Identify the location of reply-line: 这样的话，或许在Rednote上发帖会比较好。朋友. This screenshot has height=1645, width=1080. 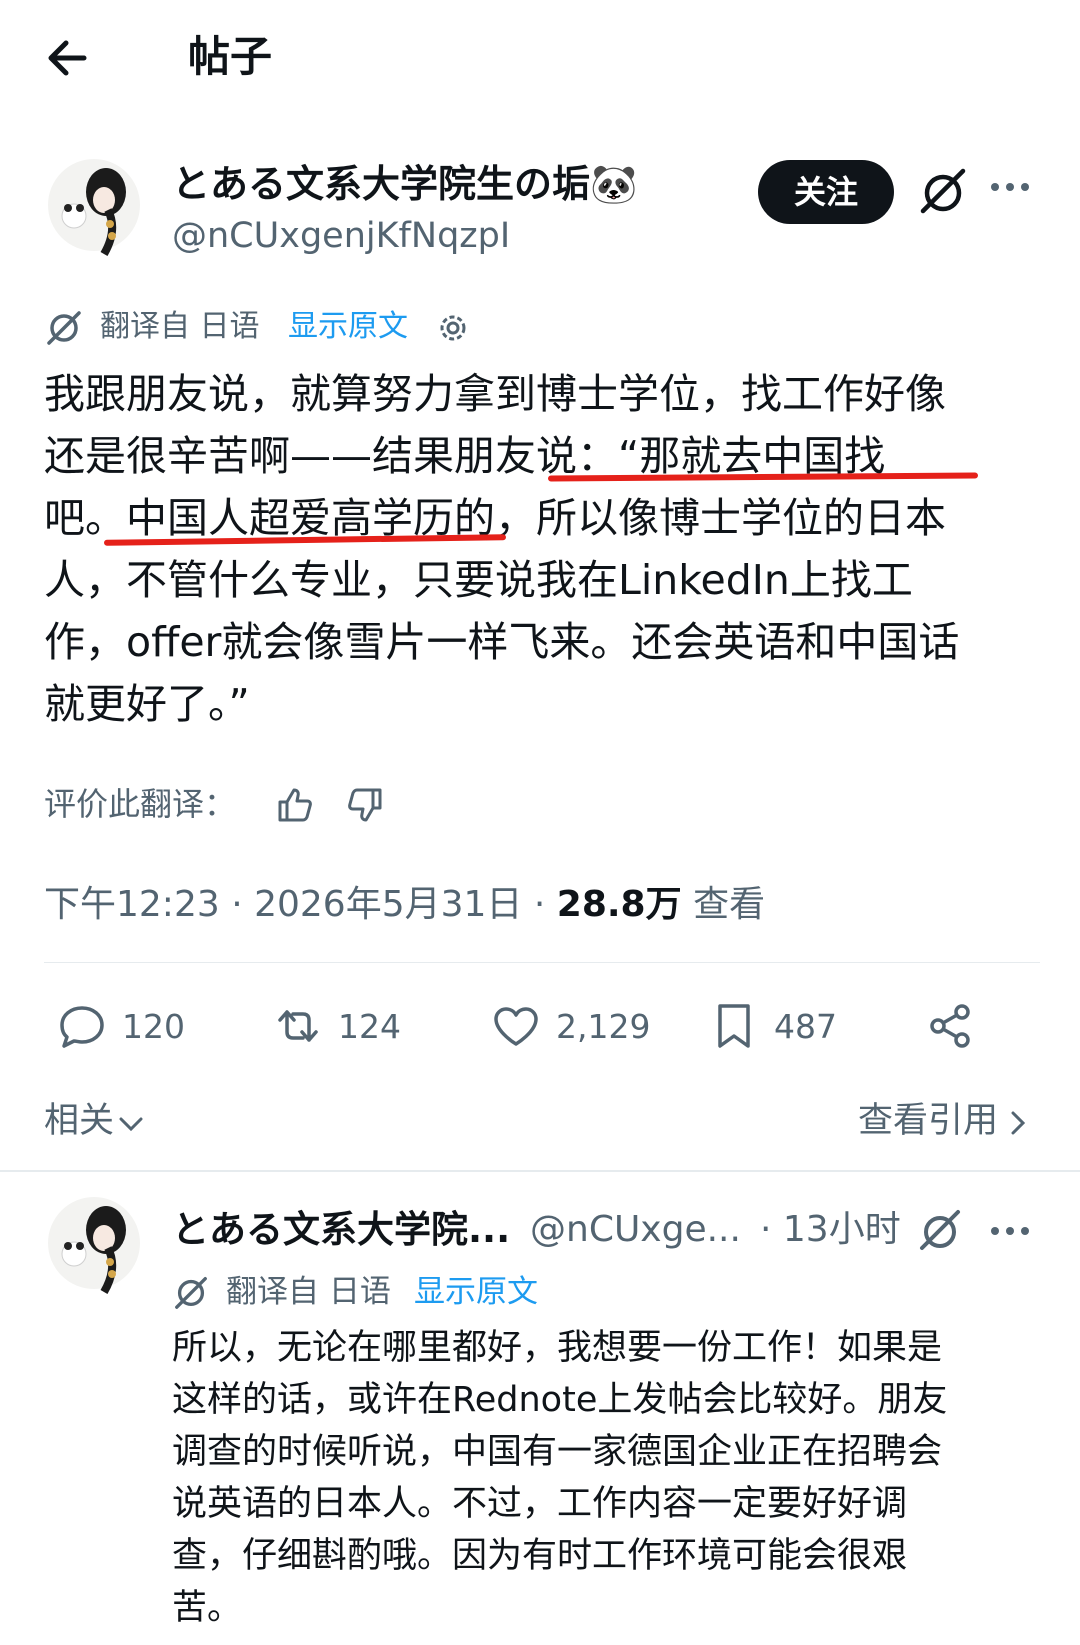
(560, 1400).